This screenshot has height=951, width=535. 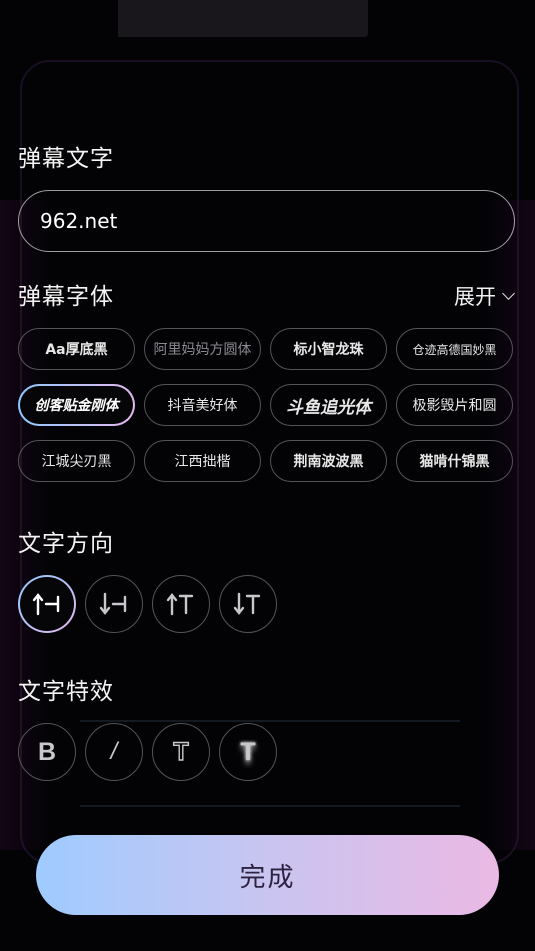 I want to click on direction-down-top-button, so click(x=248, y=604).